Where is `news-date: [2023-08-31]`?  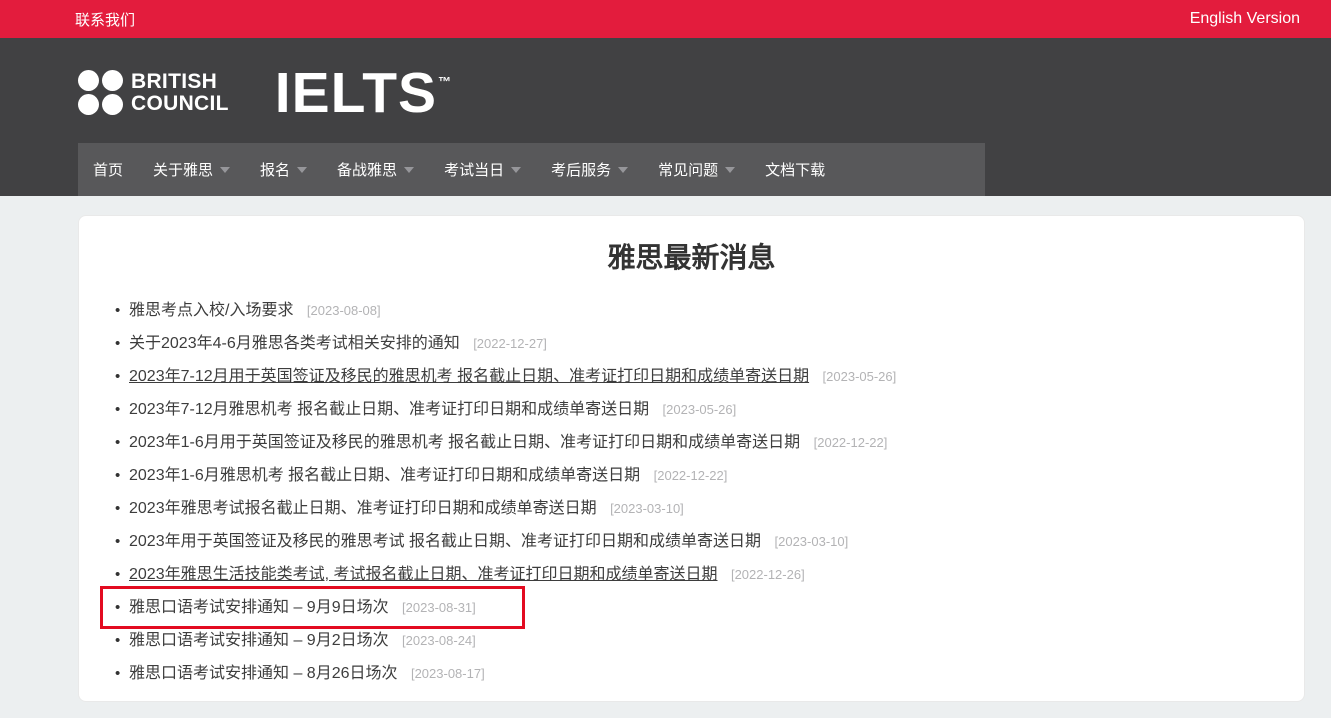 news-date: [2023-08-31] is located at coordinates (439, 607).